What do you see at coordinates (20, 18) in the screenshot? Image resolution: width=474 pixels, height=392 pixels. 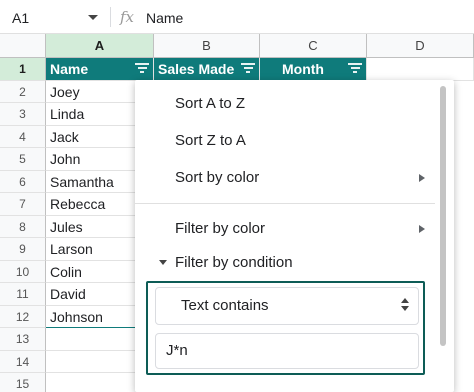 I see `name-box: A1` at bounding box center [20, 18].